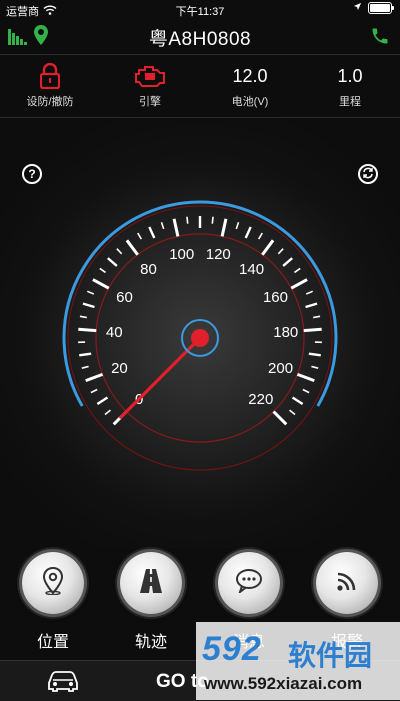 This screenshot has width=400, height=701. I want to click on needle, so click(160, 377).